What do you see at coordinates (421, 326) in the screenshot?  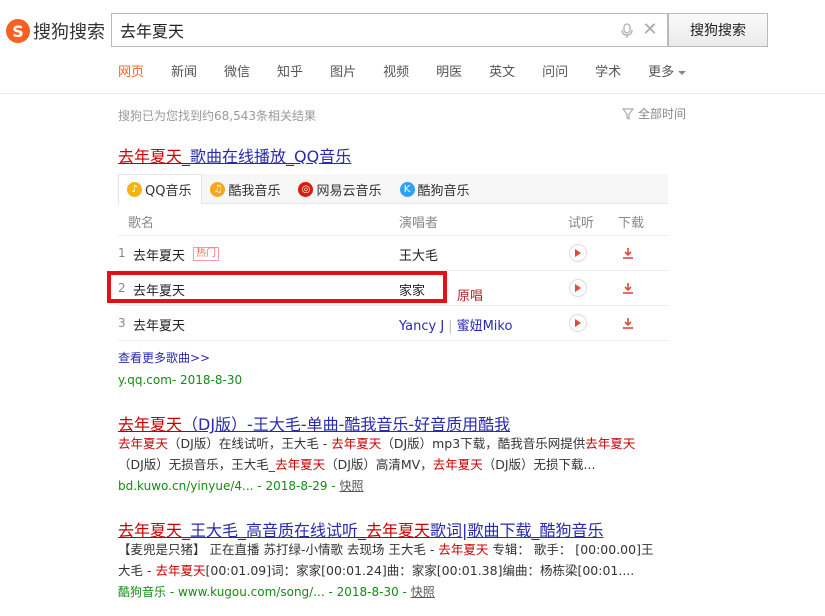 I see `singer-link-a: Yancy J` at bounding box center [421, 326].